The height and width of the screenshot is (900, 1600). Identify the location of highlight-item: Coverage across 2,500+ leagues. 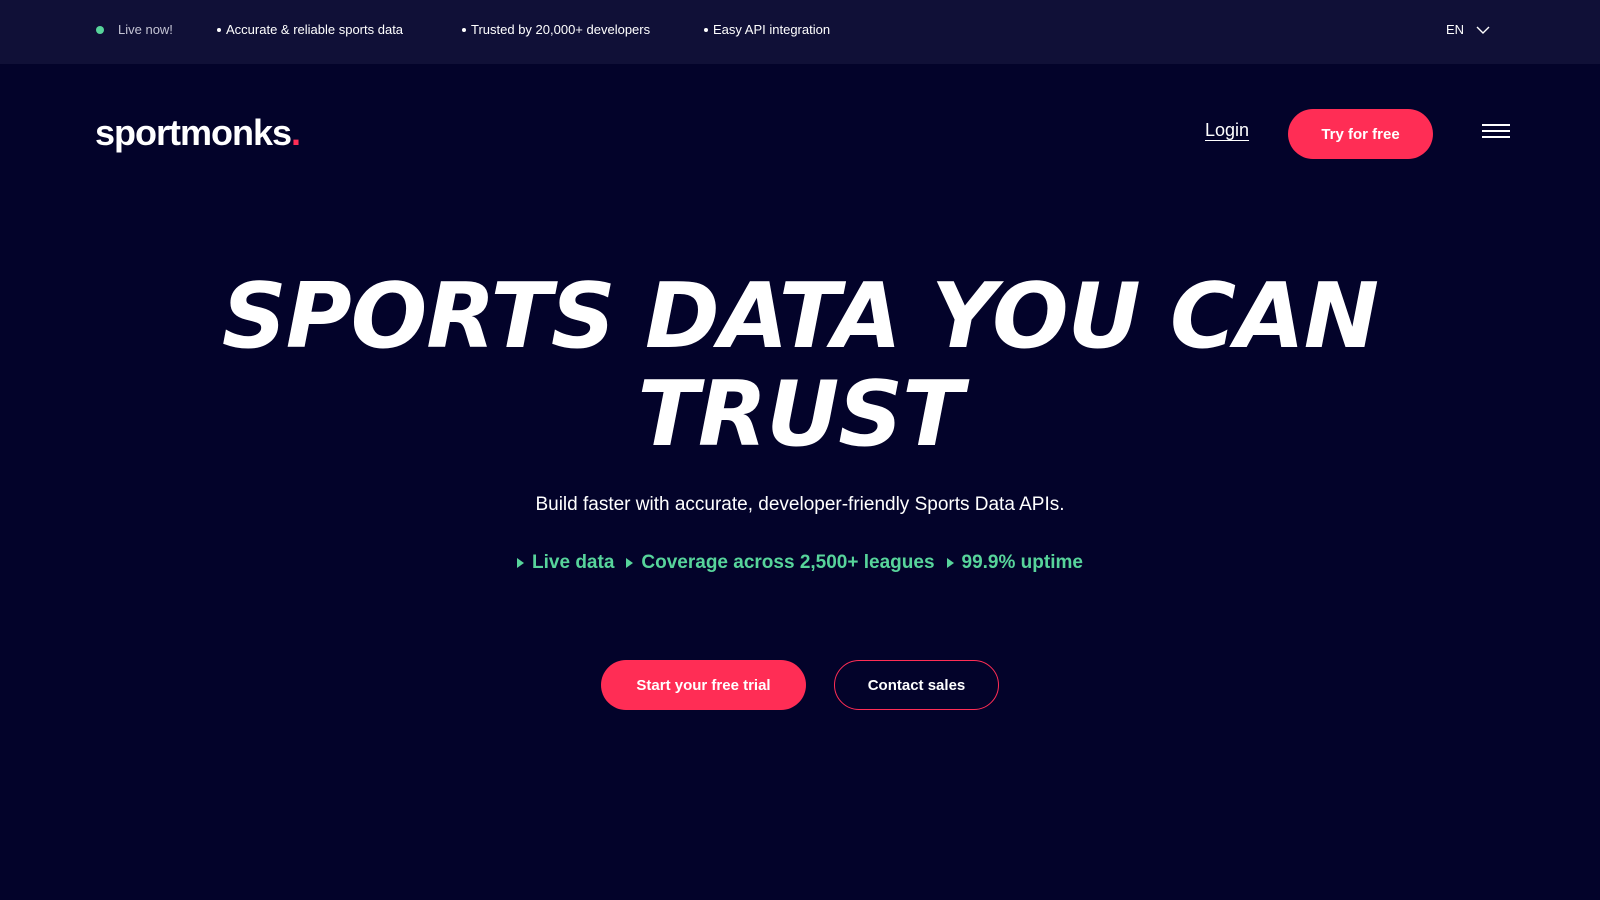
(780, 563).